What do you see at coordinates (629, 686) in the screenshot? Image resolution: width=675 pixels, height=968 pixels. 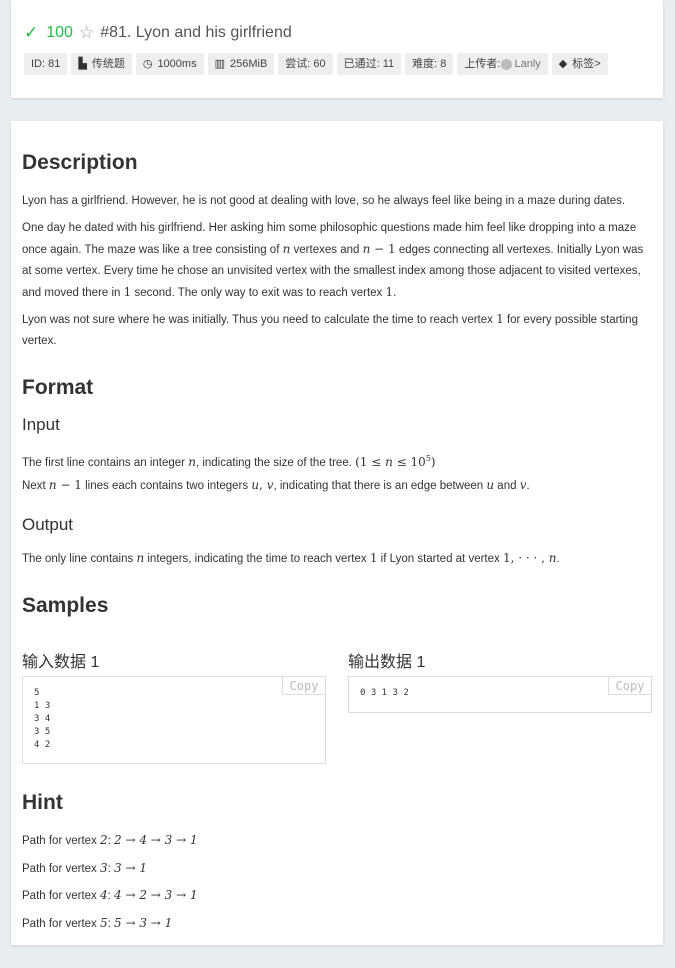 I see `copy-output-button: Copy` at bounding box center [629, 686].